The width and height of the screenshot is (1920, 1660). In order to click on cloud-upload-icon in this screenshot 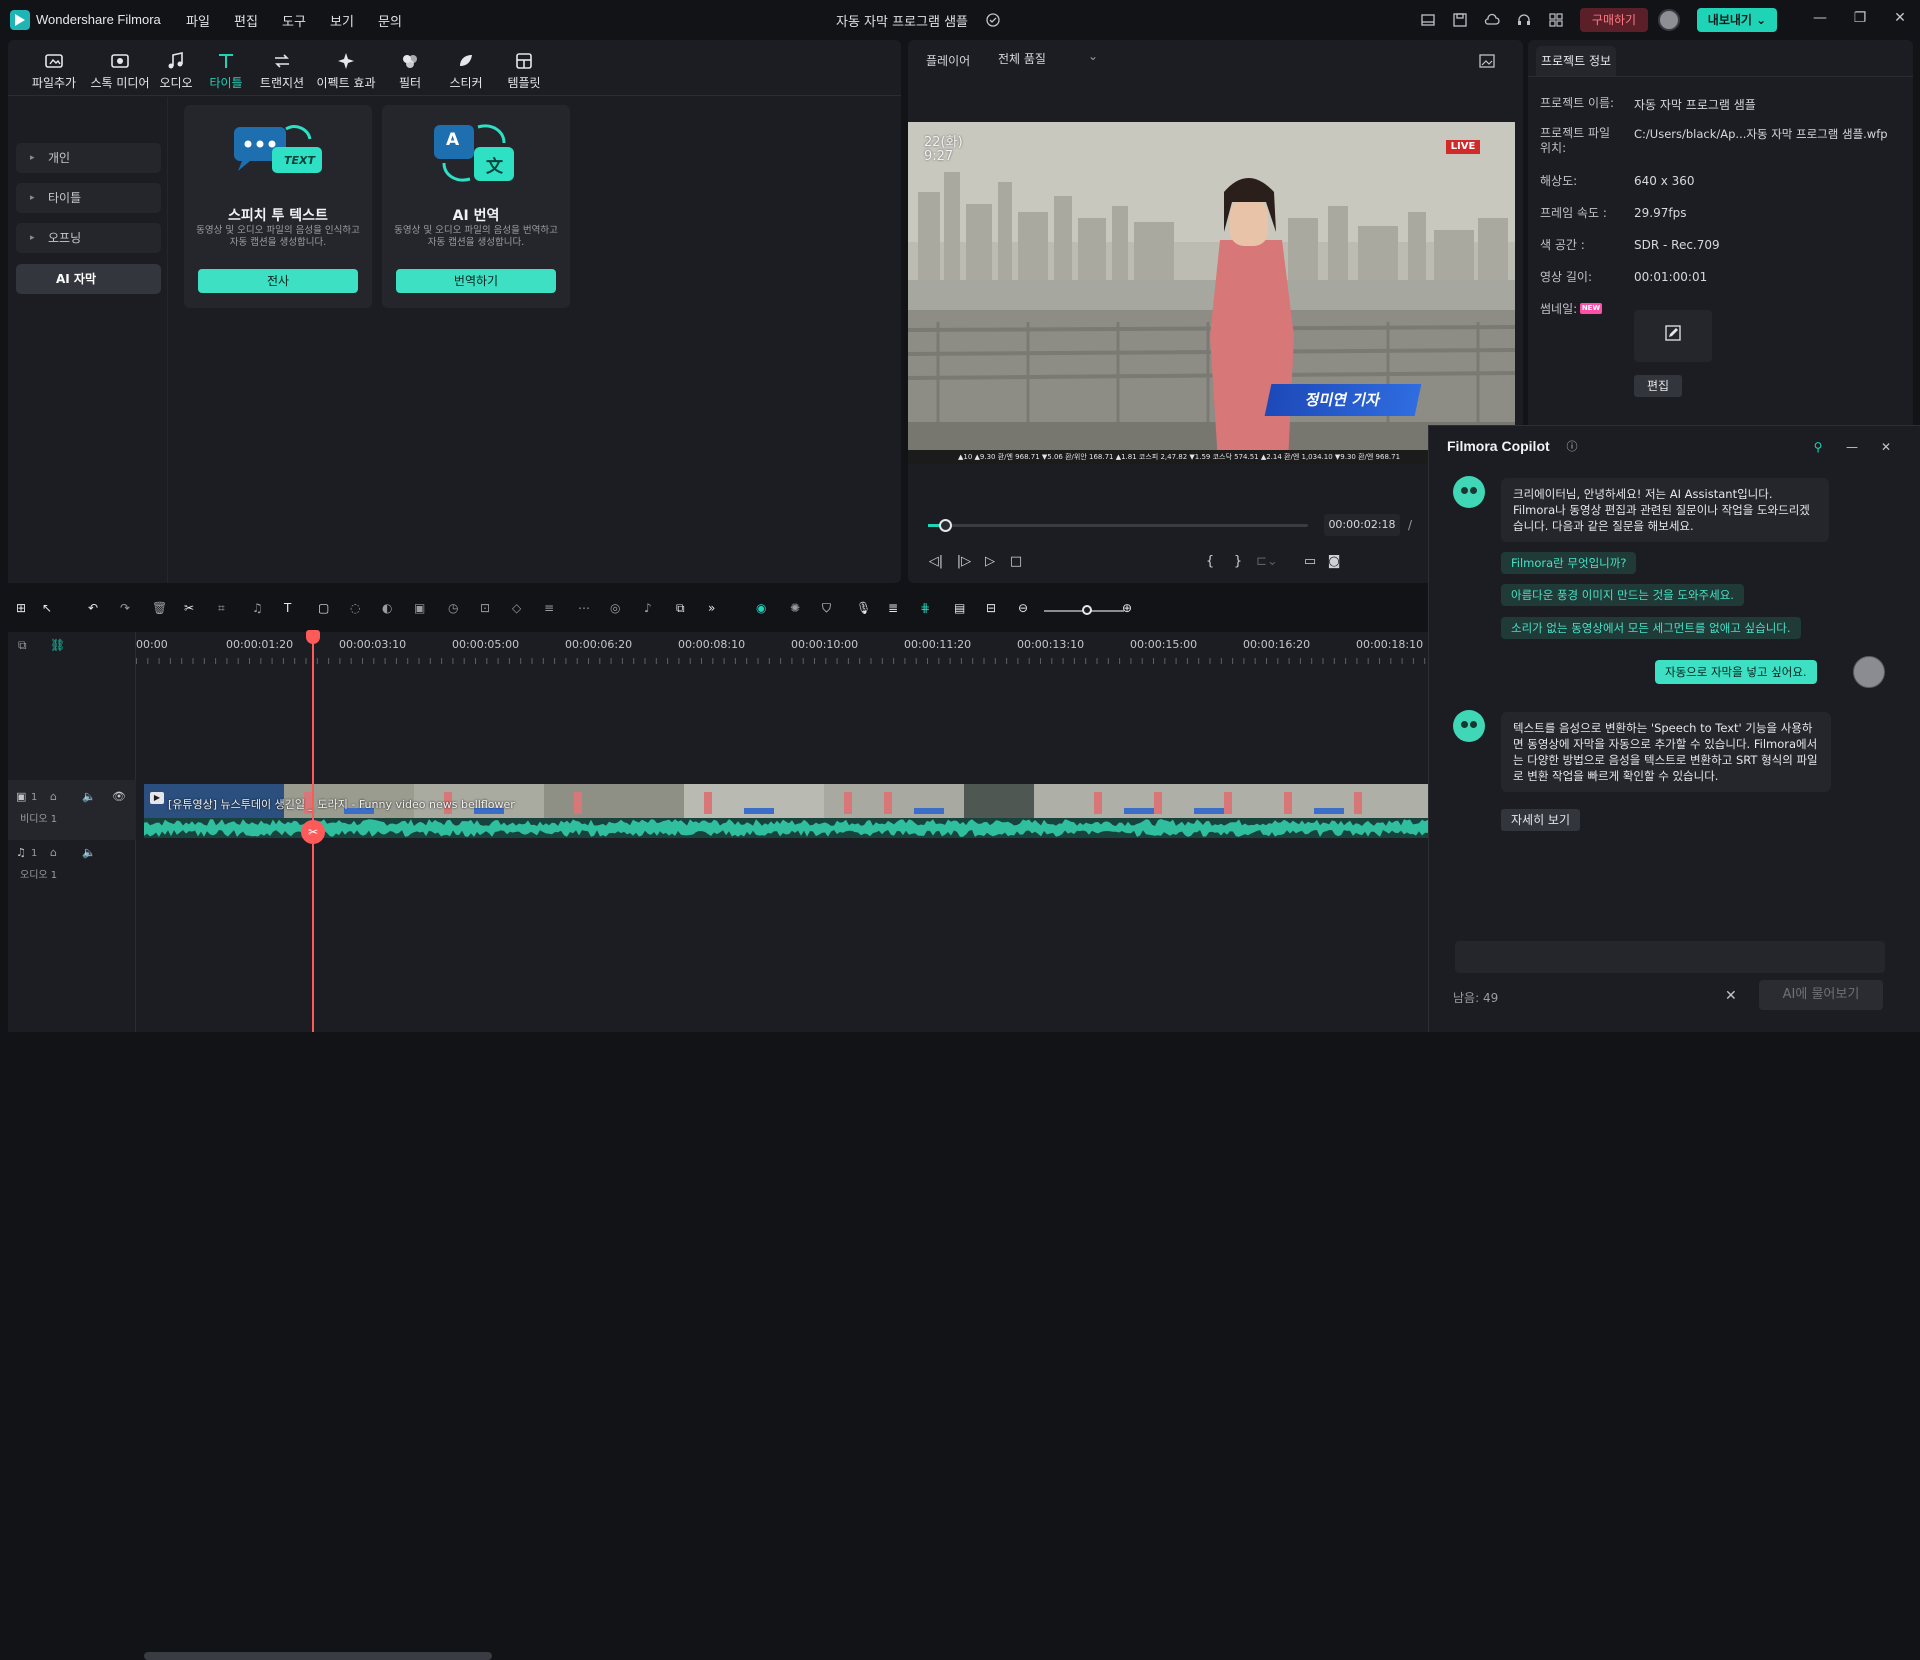, I will do `click(1492, 20)`.